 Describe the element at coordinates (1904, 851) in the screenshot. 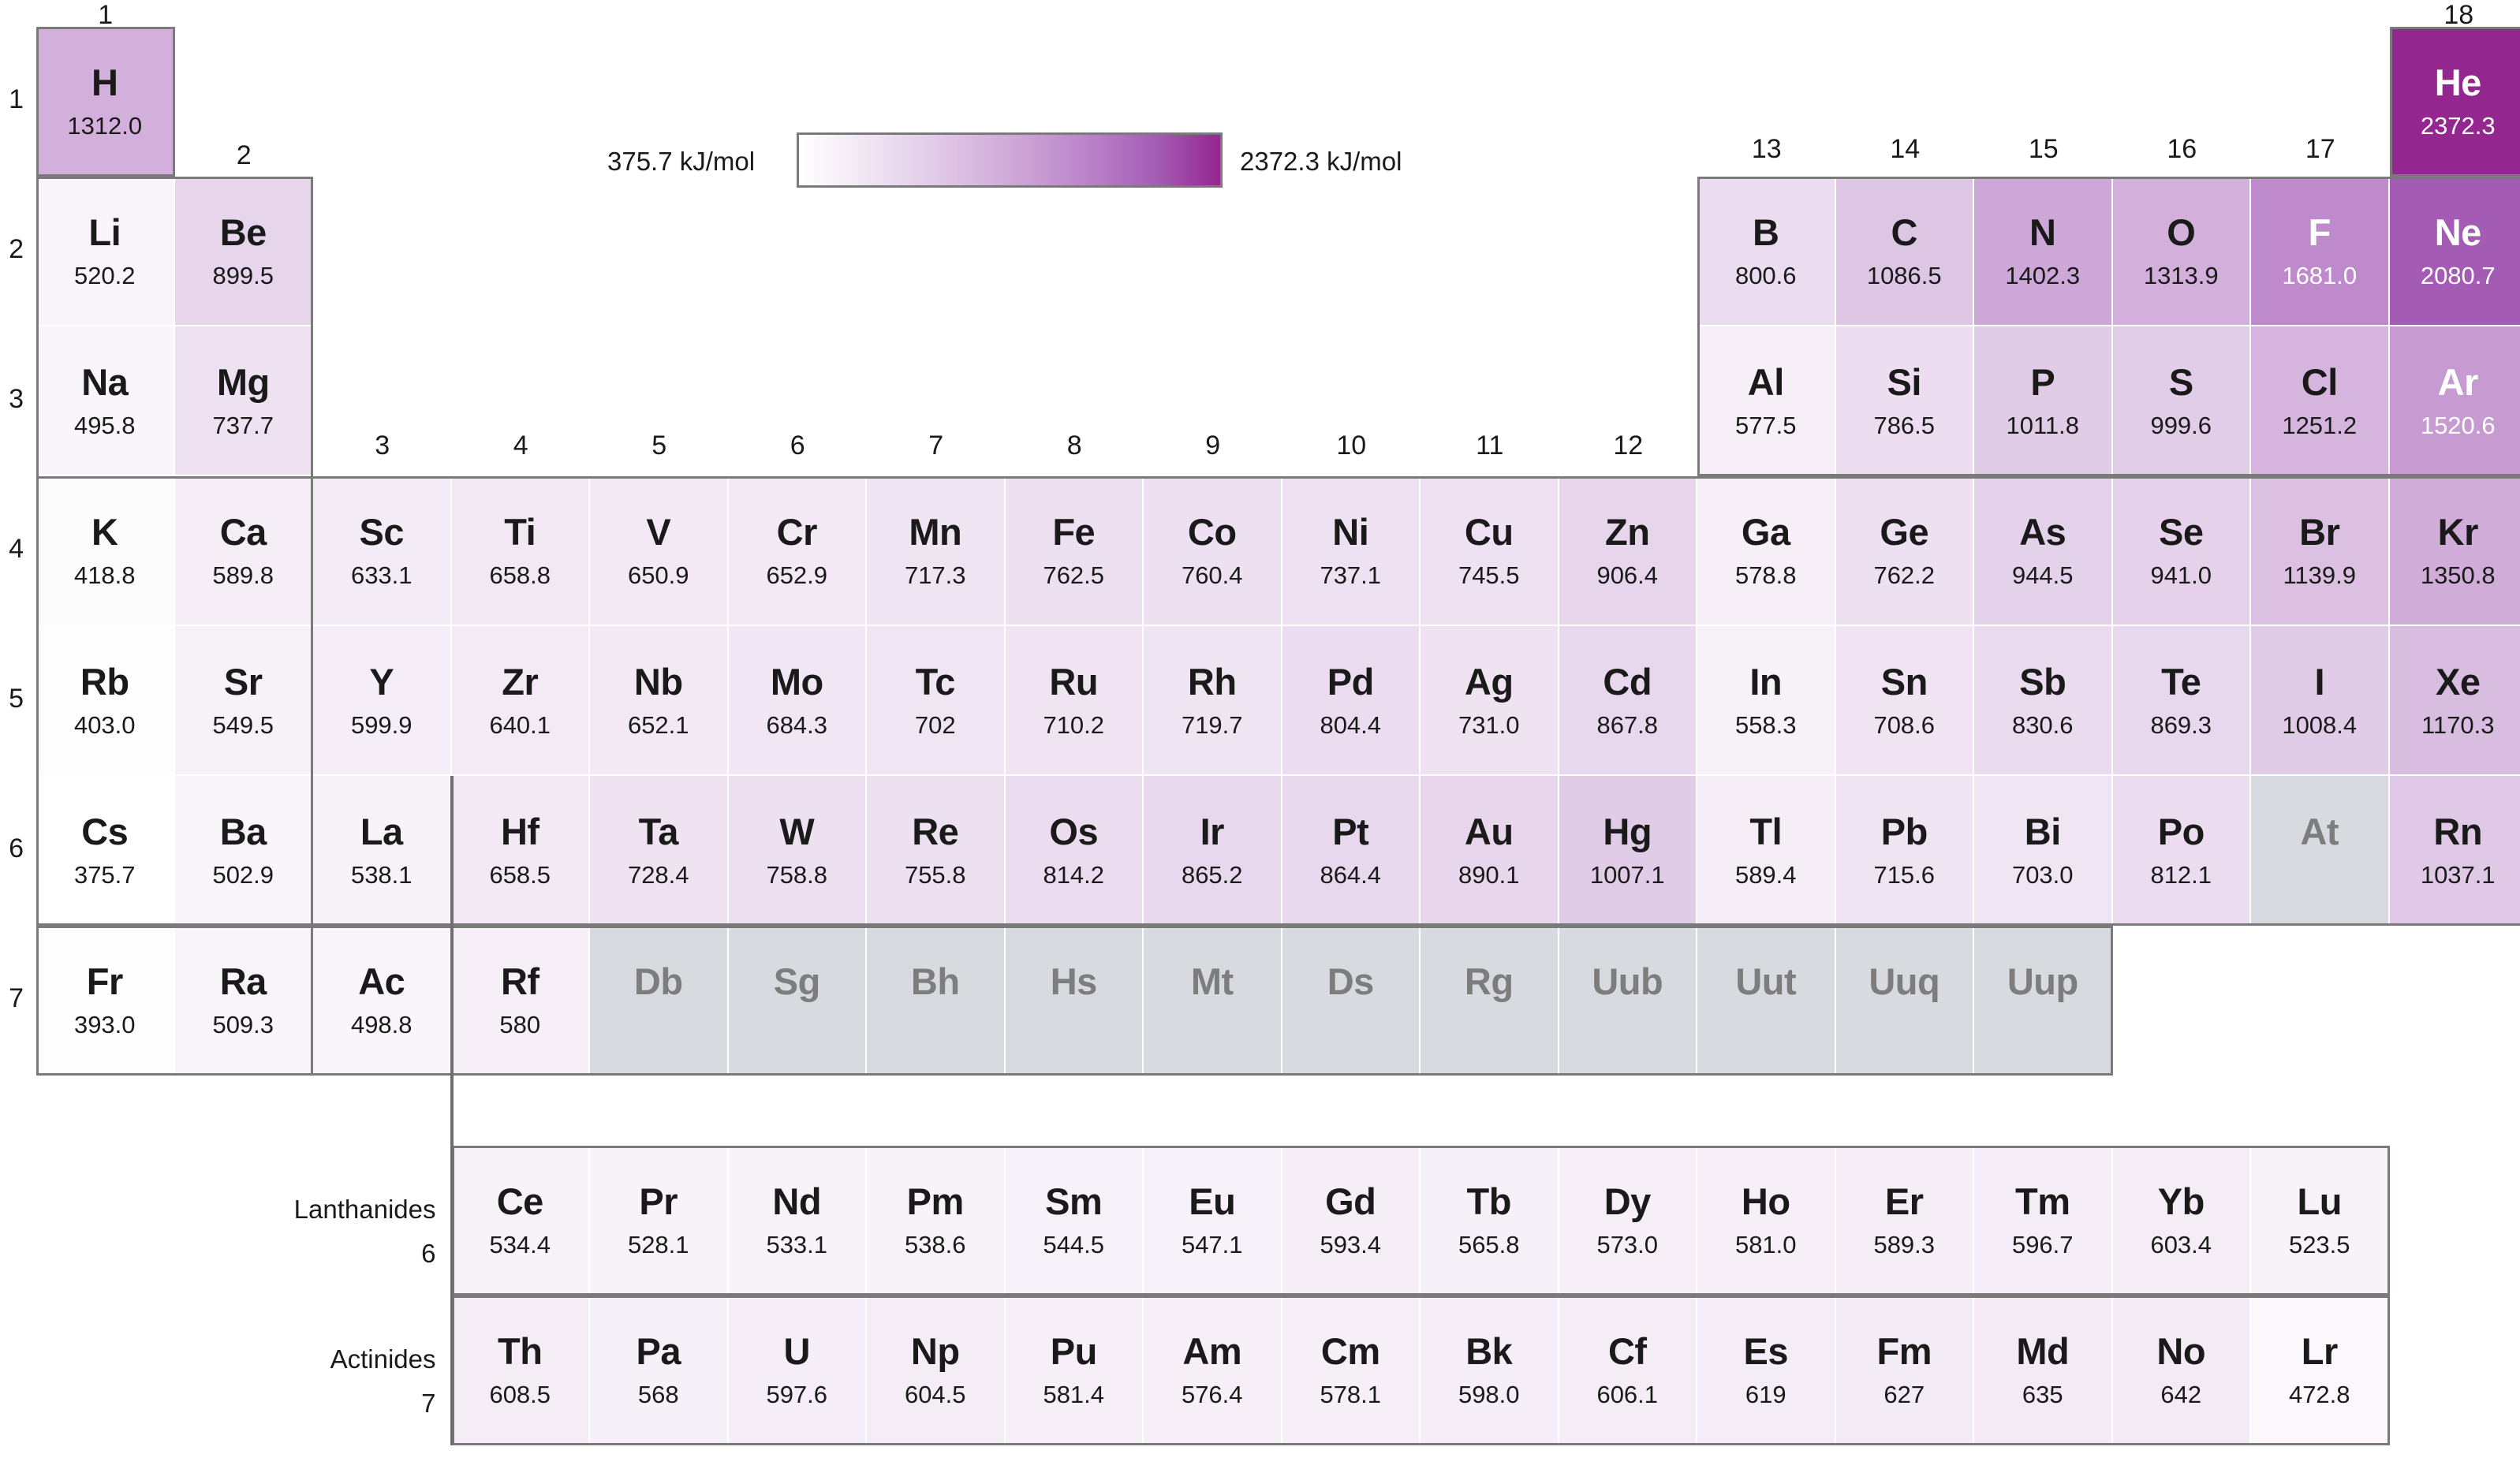

I see `element-cell-pb: Pb 715.6` at that location.